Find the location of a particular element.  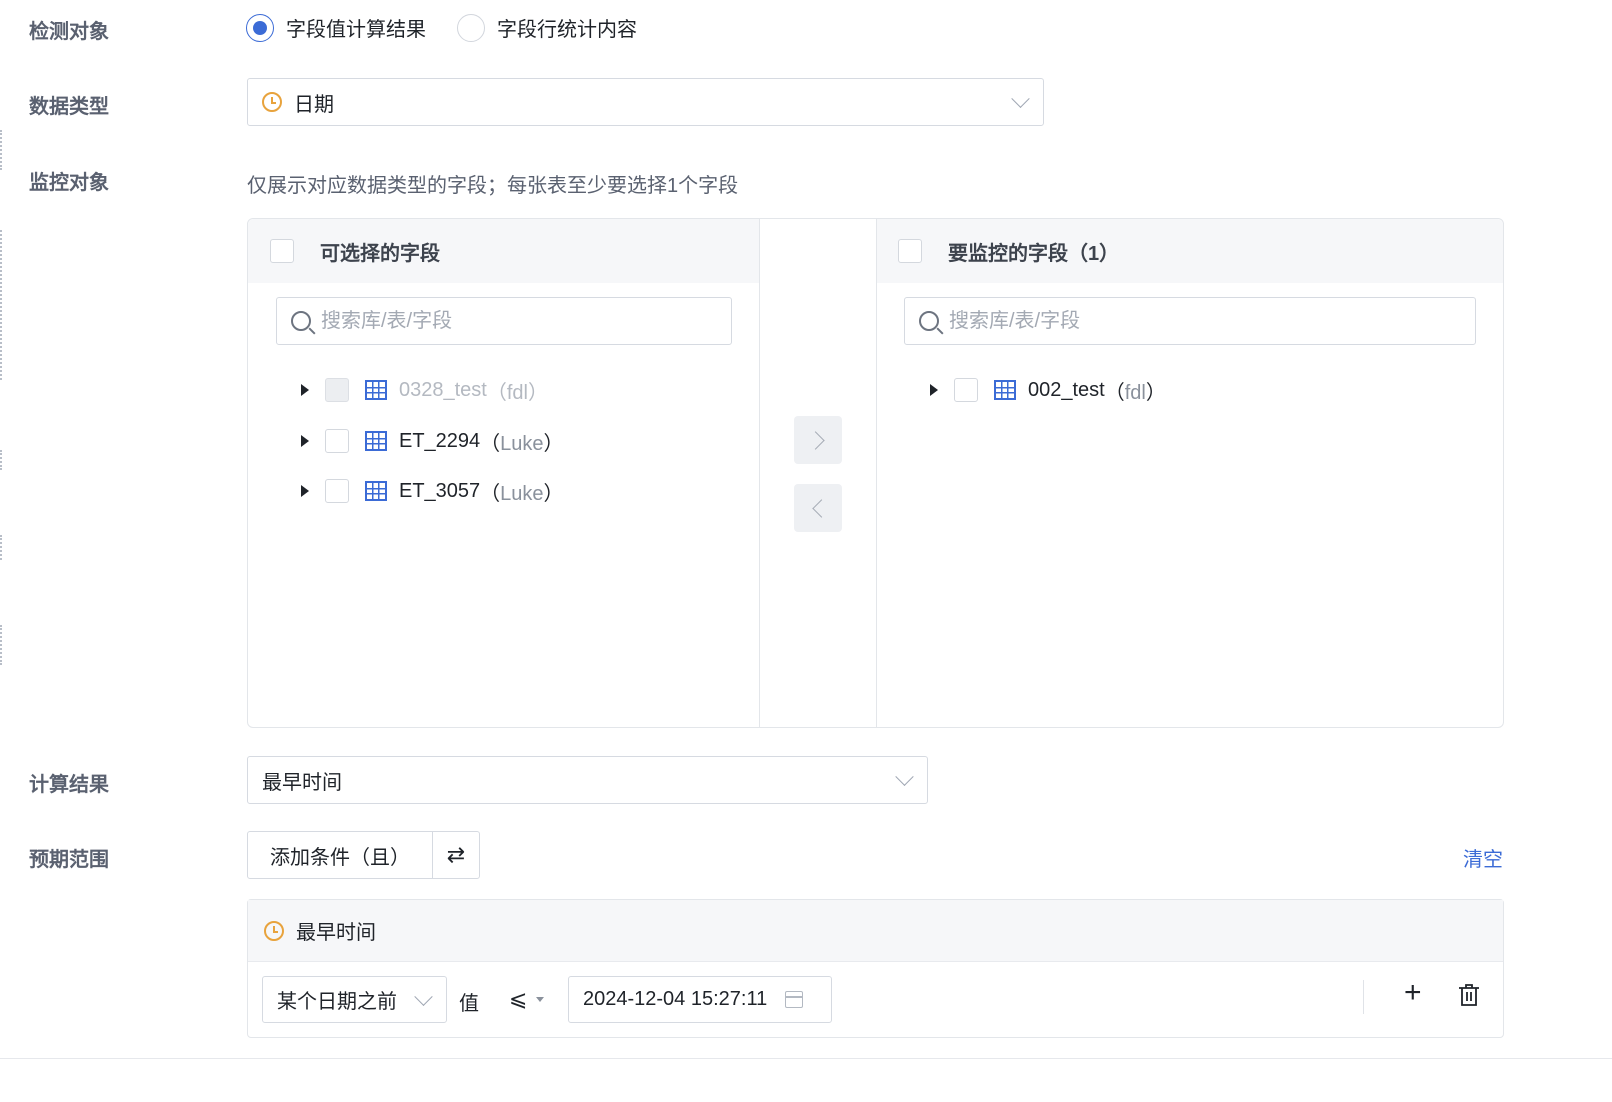

calc-result-select: 最早时间 is located at coordinates (587, 780).